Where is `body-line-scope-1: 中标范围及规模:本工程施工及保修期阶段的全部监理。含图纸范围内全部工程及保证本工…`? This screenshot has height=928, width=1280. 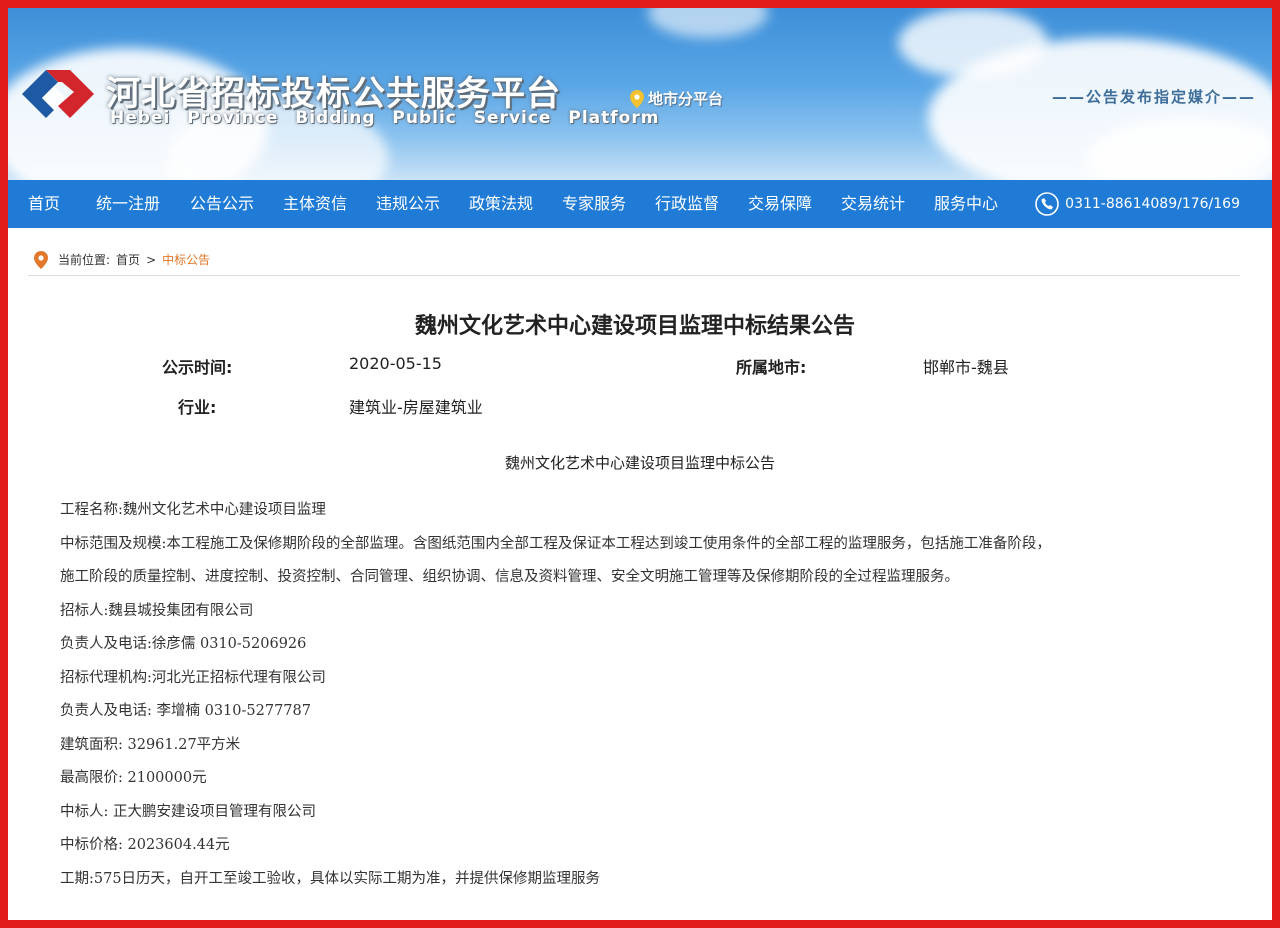 body-line-scope-1: 中标范围及规模:本工程施工及保修期阶段的全部监理。含图纸范围内全部工程及保证本工… is located at coordinates (555, 543).